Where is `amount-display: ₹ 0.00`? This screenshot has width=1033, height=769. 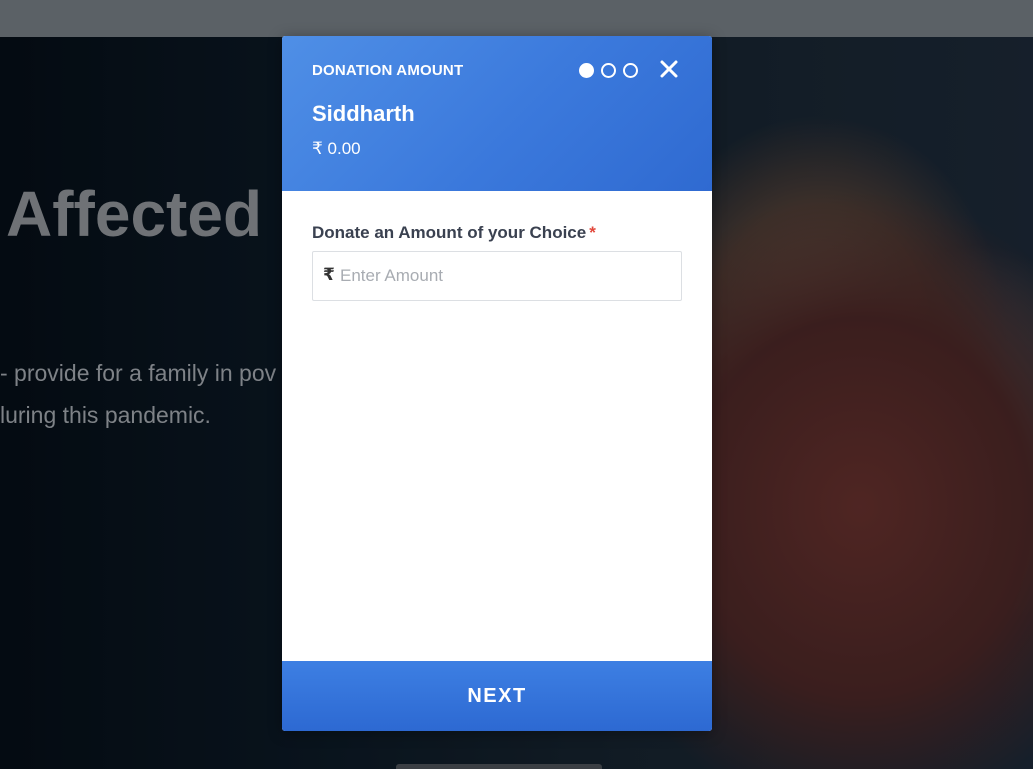
amount-display: ₹ 0.00 is located at coordinates (336, 148).